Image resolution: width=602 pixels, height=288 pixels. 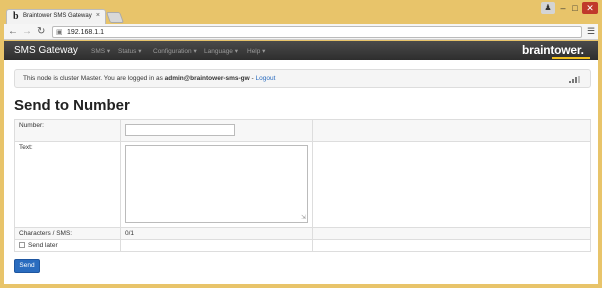 I want to click on tab-title: Braintower SMS Gateway, so click(x=57, y=16).